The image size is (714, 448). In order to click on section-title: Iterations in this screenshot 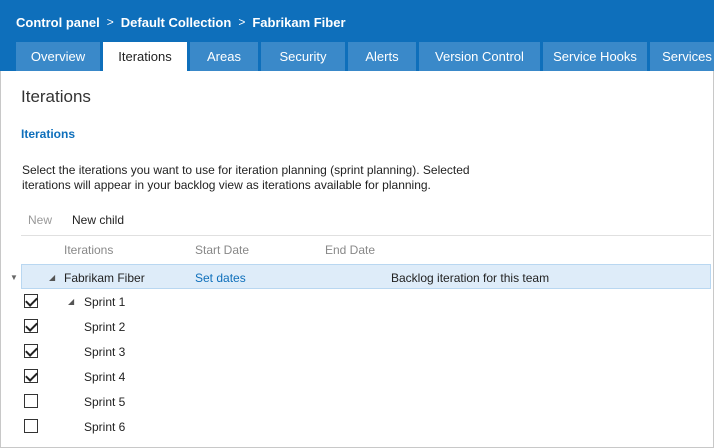, I will do `click(48, 134)`.